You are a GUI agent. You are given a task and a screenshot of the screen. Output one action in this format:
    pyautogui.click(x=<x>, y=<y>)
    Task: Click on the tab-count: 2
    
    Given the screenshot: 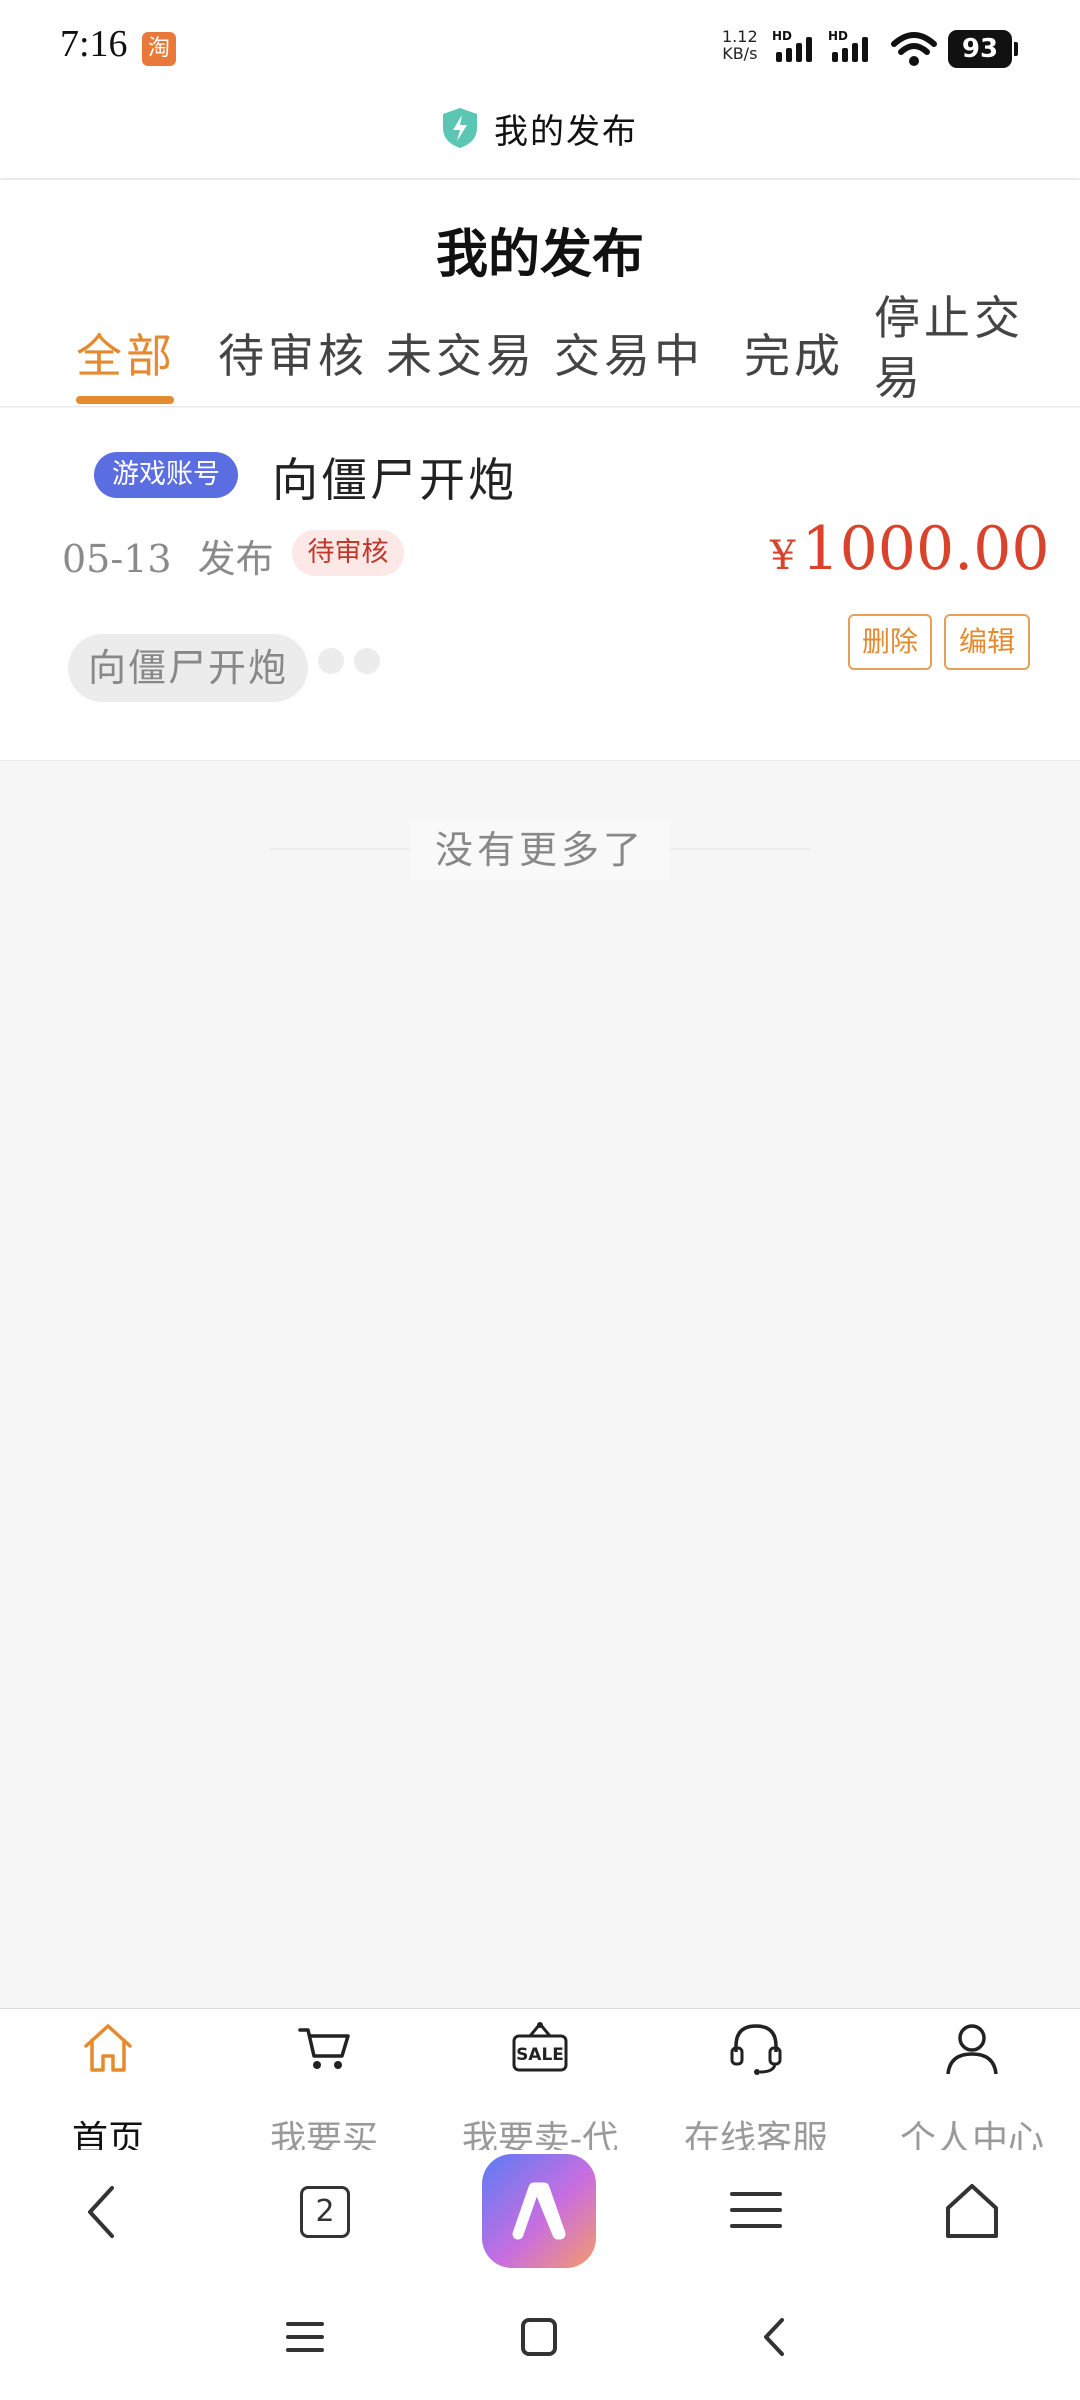 What is the action you would take?
    pyautogui.click(x=325, y=2212)
    